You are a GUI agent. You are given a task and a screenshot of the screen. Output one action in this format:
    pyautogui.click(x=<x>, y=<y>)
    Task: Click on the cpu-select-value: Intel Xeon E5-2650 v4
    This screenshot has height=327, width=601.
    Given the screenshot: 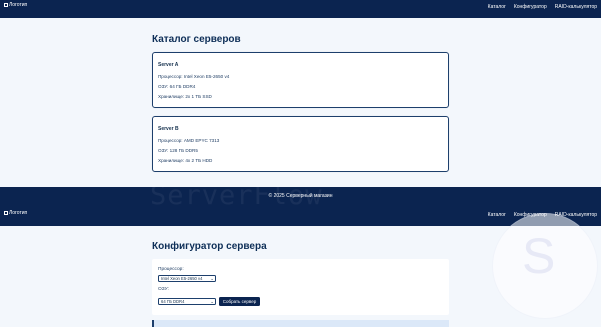 What is the action you would take?
    pyautogui.click(x=182, y=278)
    